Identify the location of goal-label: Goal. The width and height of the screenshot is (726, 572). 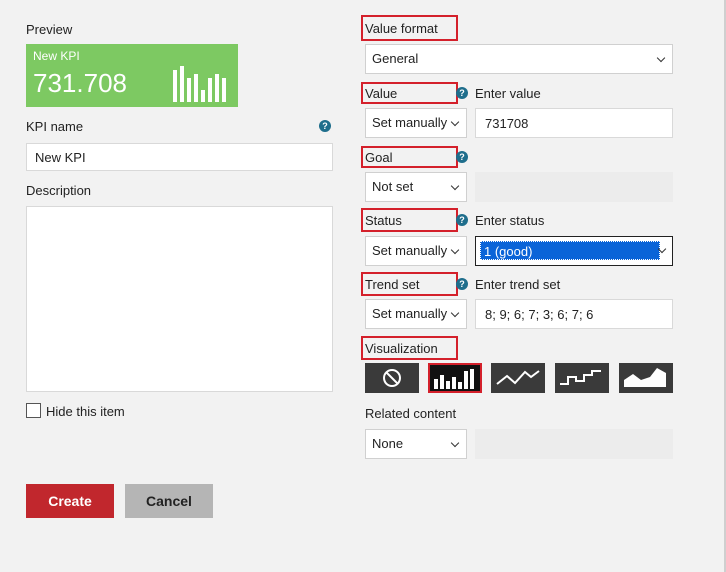
(379, 157).